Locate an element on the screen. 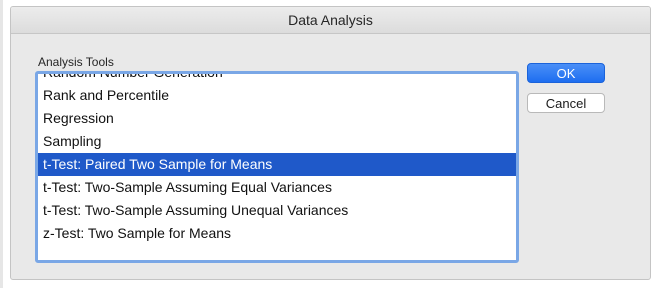 The width and height of the screenshot is (662, 288). cancel-button: Cancel is located at coordinates (566, 103).